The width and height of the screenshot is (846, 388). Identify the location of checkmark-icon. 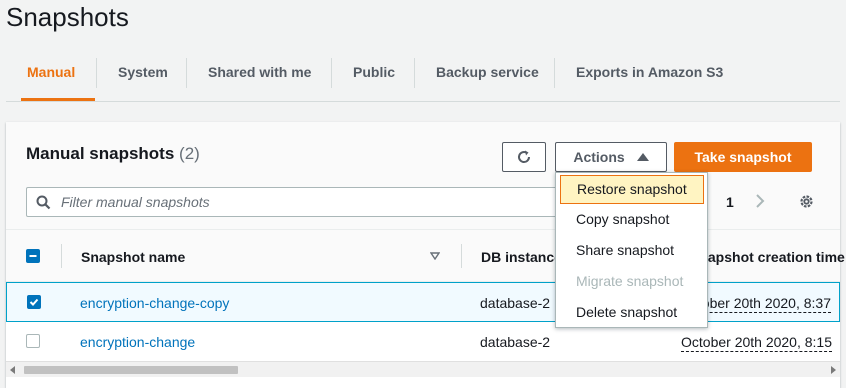
(34, 302).